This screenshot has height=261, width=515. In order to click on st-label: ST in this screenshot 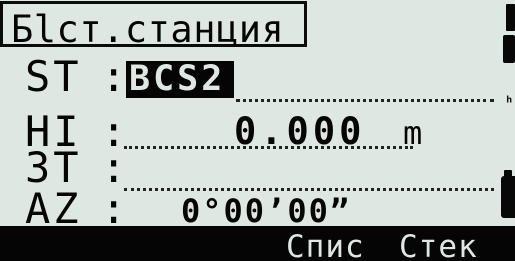, I will do `click(53, 76)`.